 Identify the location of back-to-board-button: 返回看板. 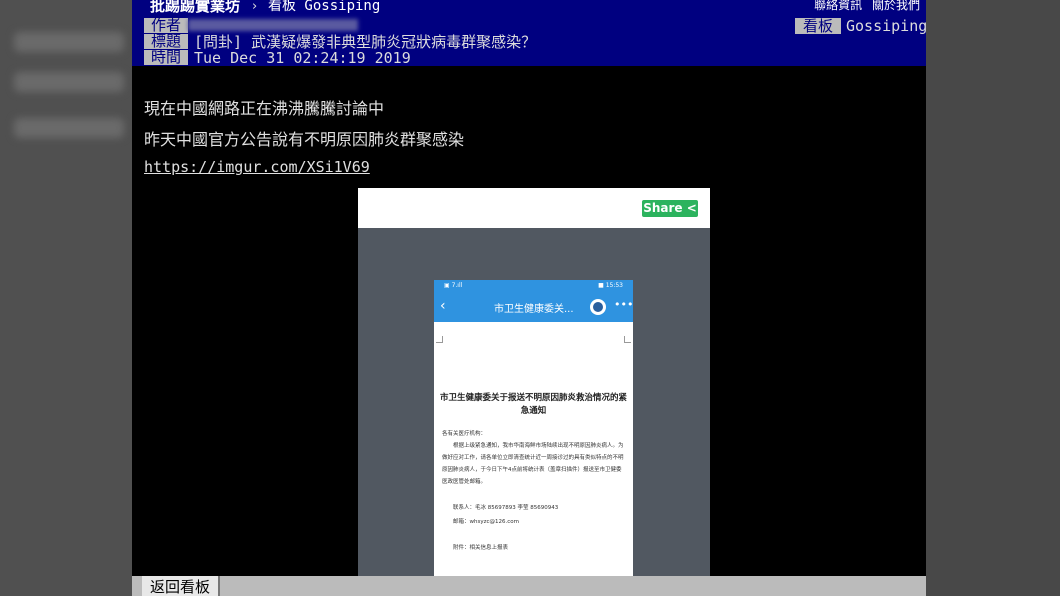
(181, 586).